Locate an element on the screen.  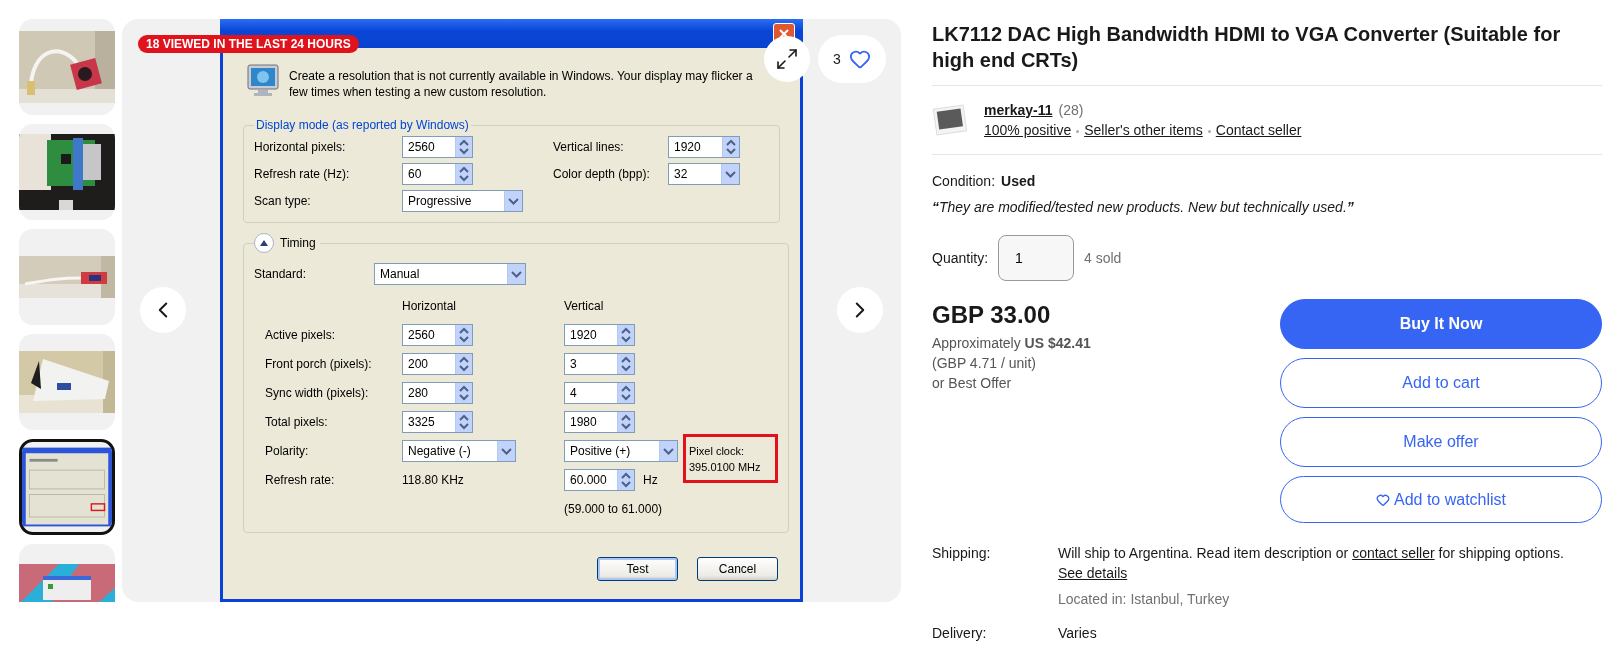
spinner-field: 60.000 is located at coordinates (599, 480).